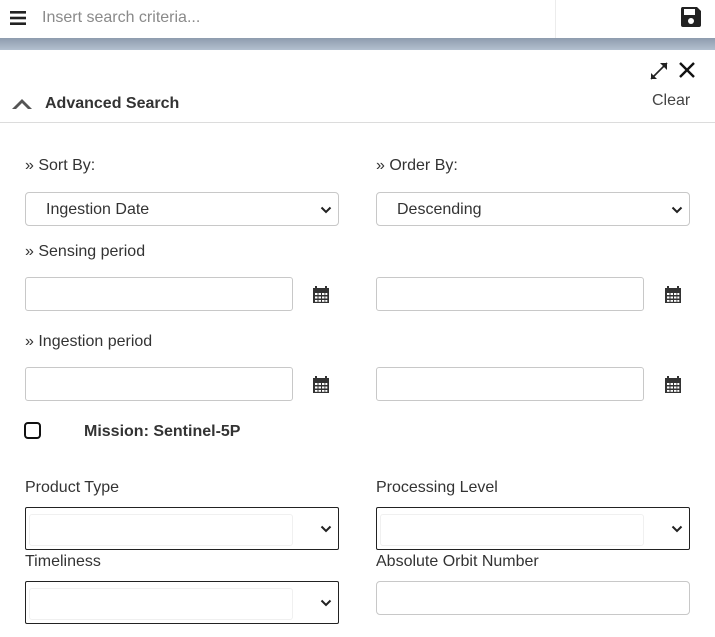 Image resolution: width=715 pixels, height=637 pixels. Describe the element at coordinates (161, 530) in the screenshot. I see `product-type-value` at that location.